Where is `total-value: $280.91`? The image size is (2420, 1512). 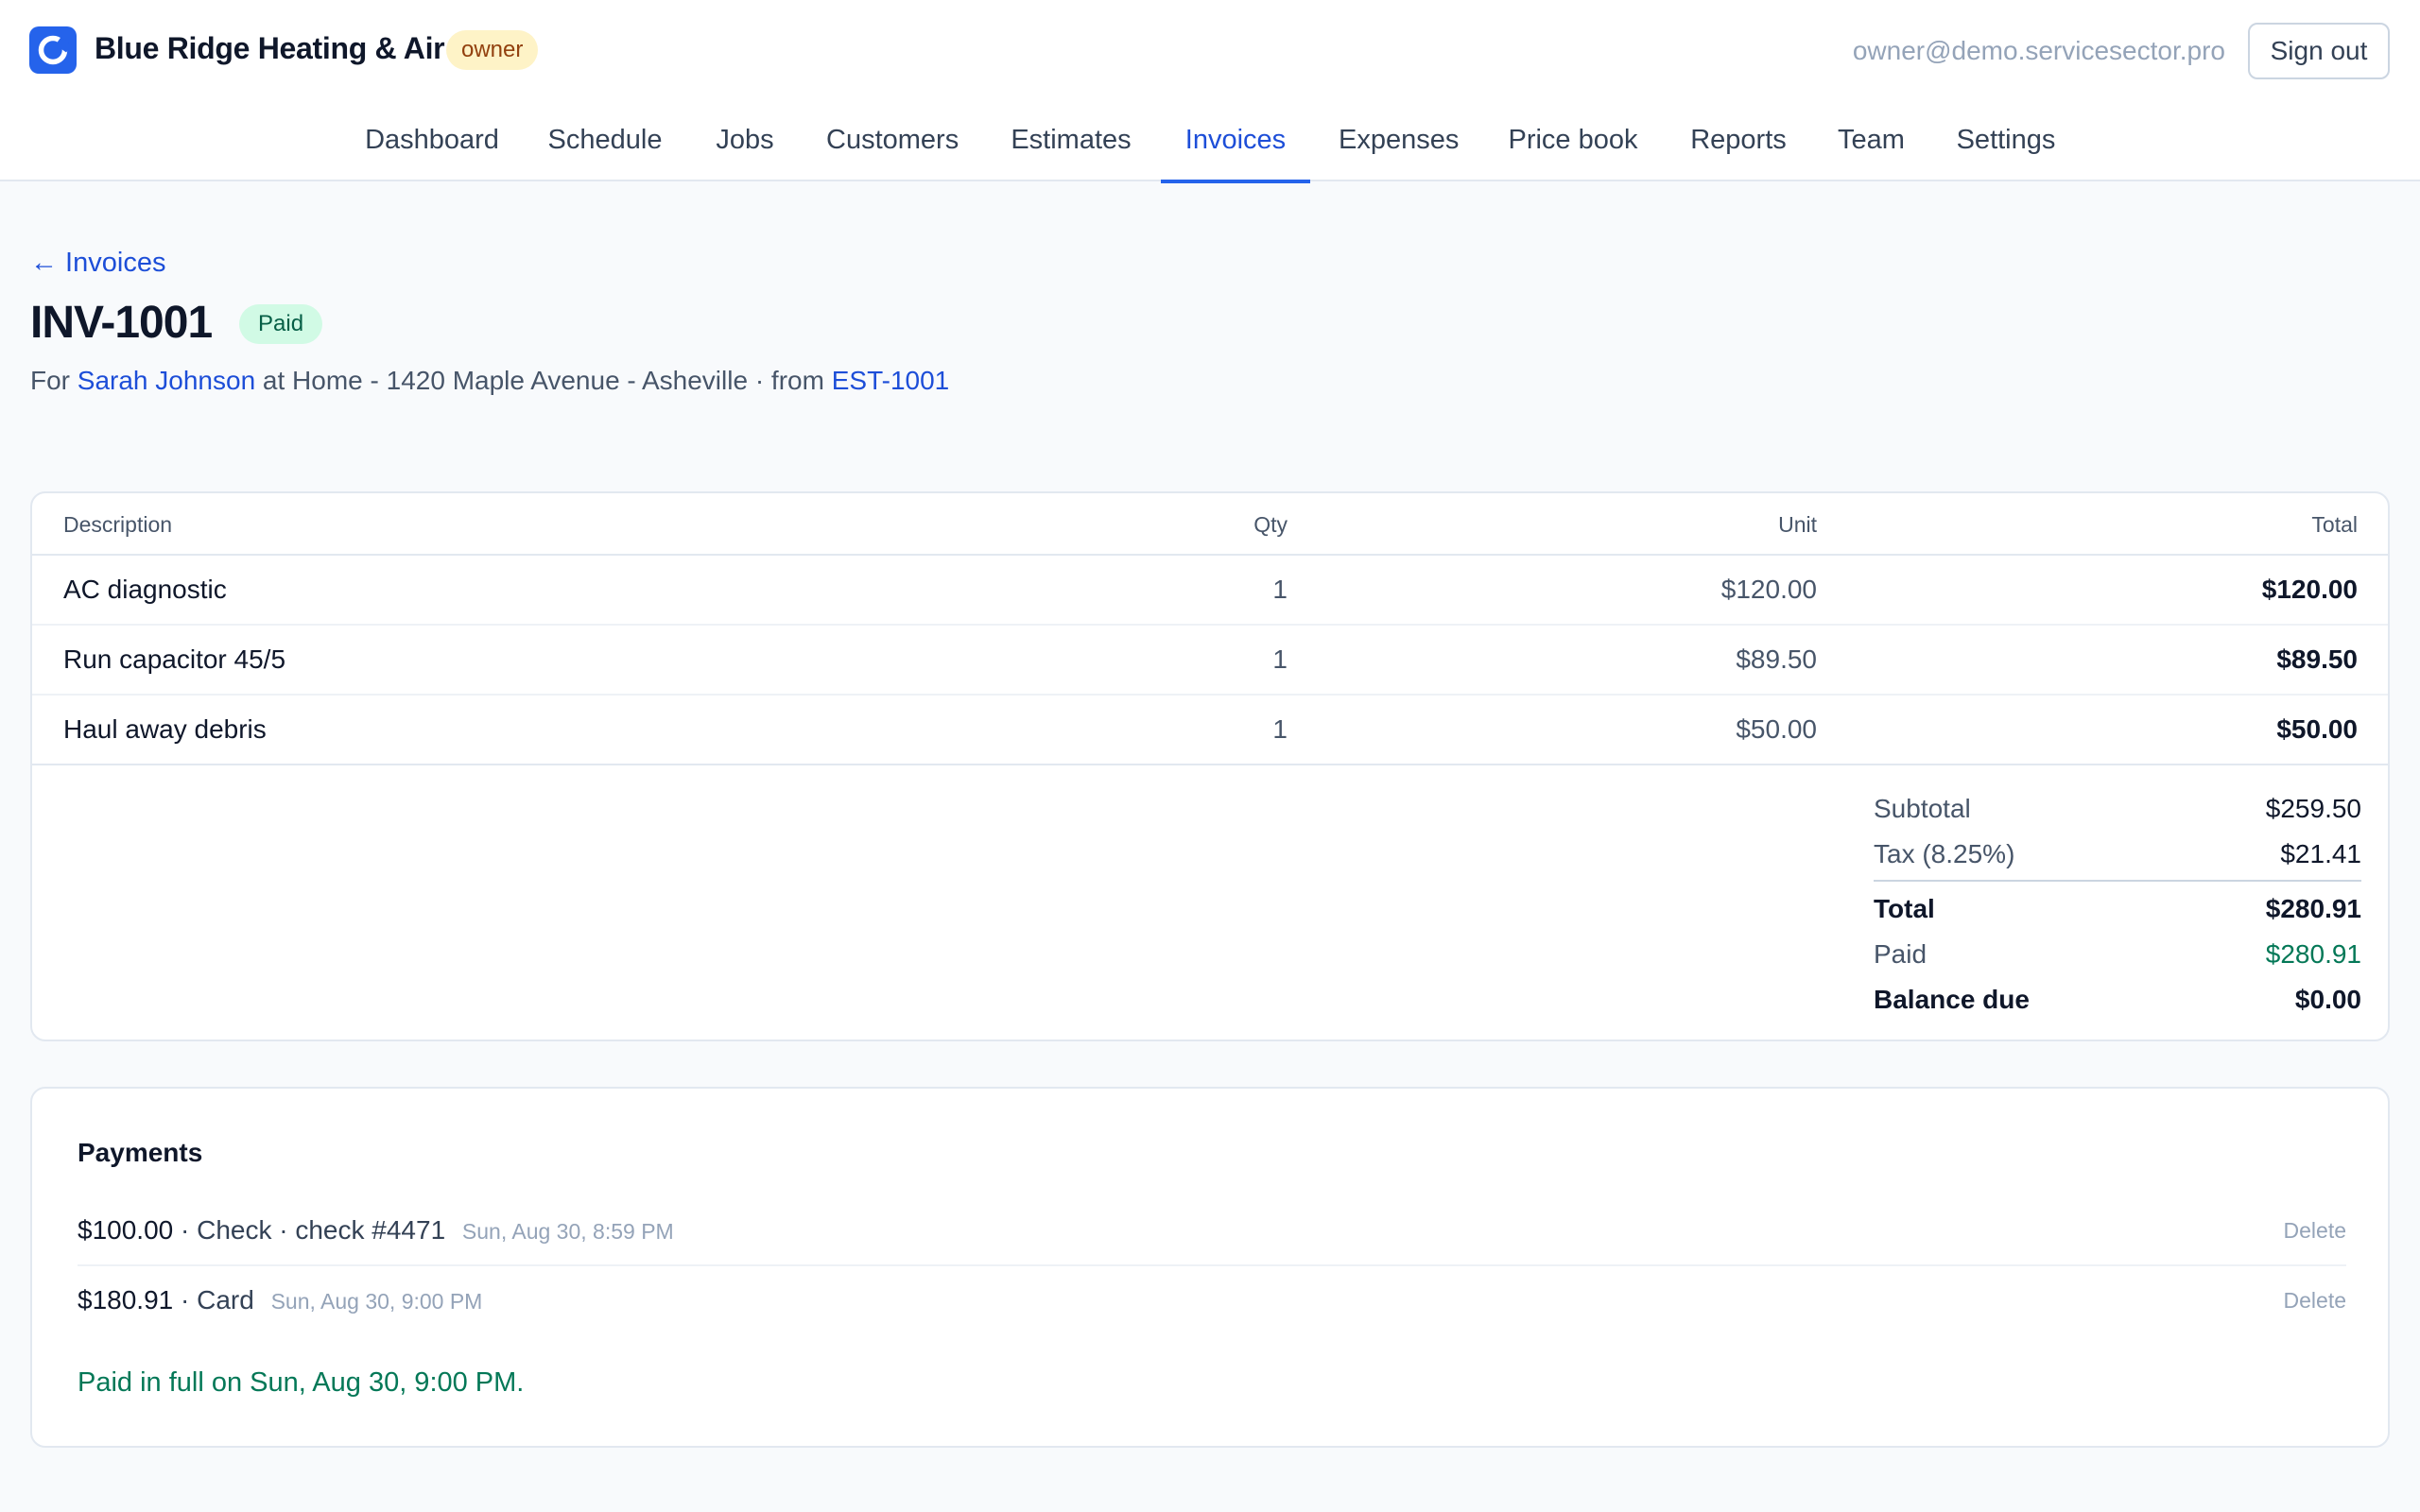
total-value: $280.91 is located at coordinates (2313, 908).